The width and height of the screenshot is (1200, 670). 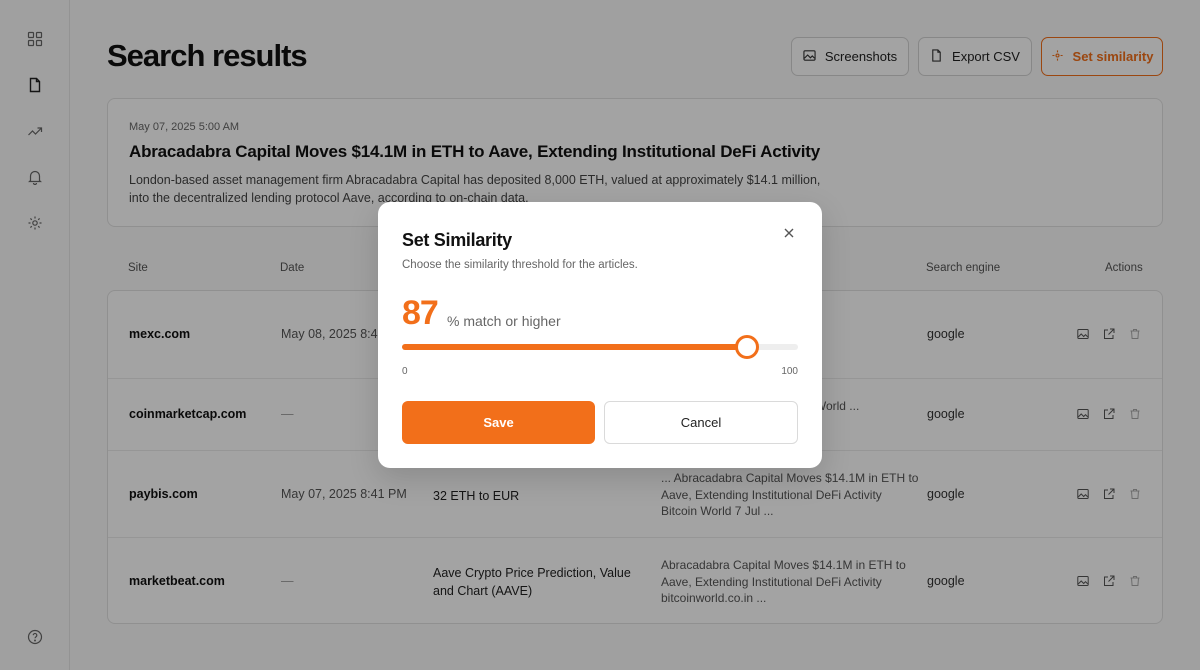 What do you see at coordinates (789, 233) in the screenshot?
I see `close-icon` at bounding box center [789, 233].